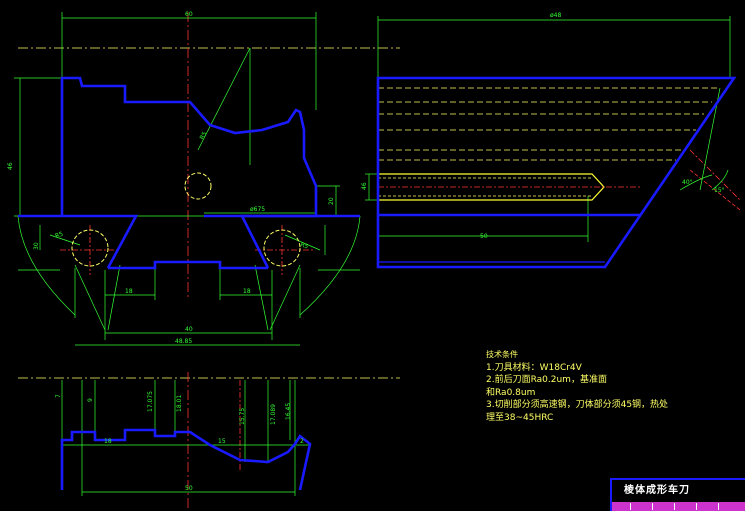  What do you see at coordinates (273, 414) in the screenshot?
I see `dim-p1708: 17.089` at bounding box center [273, 414].